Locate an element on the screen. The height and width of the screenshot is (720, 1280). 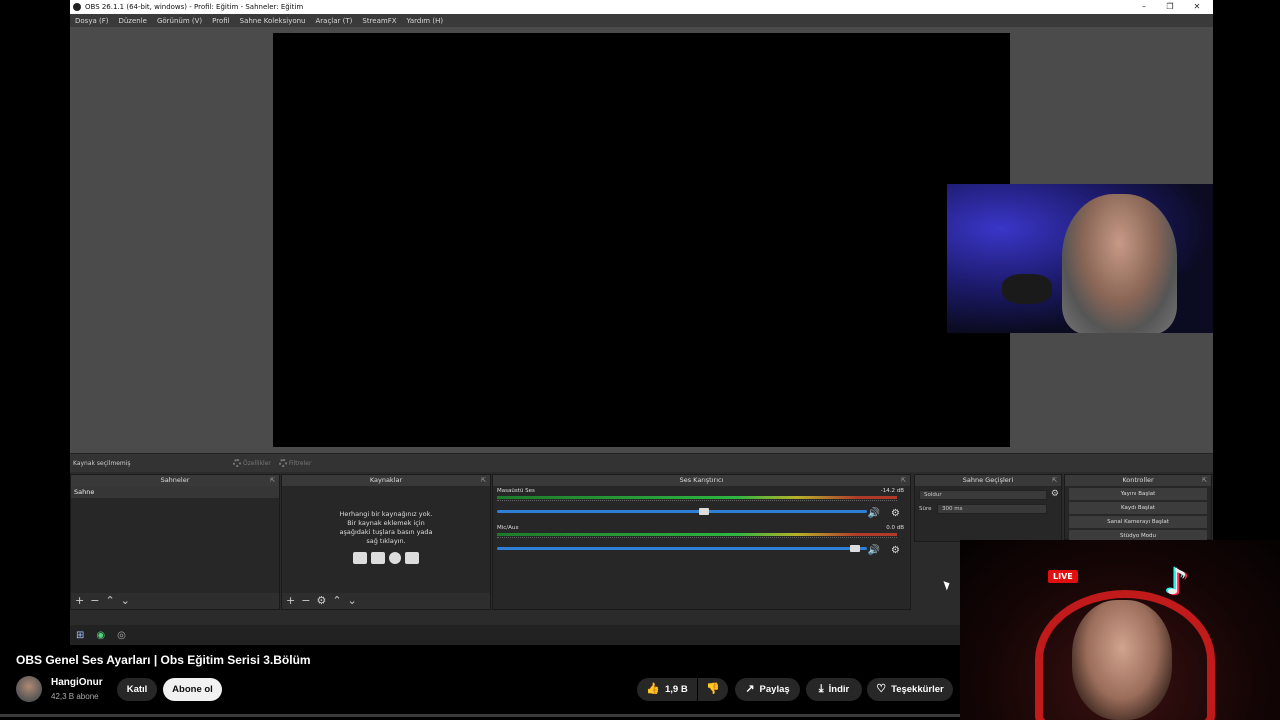
display-icon is located at coordinates (378, 558).